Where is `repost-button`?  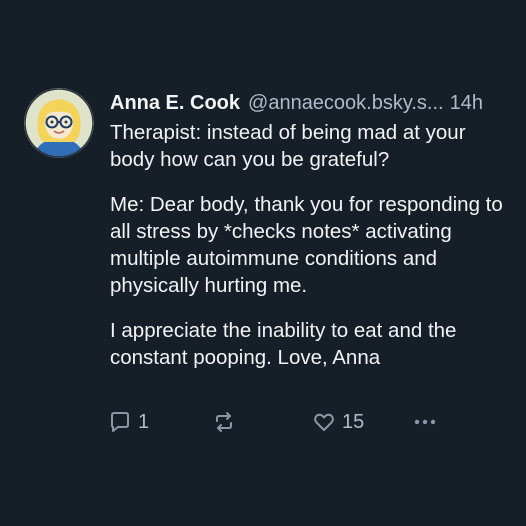 repost-button is located at coordinates (227, 422).